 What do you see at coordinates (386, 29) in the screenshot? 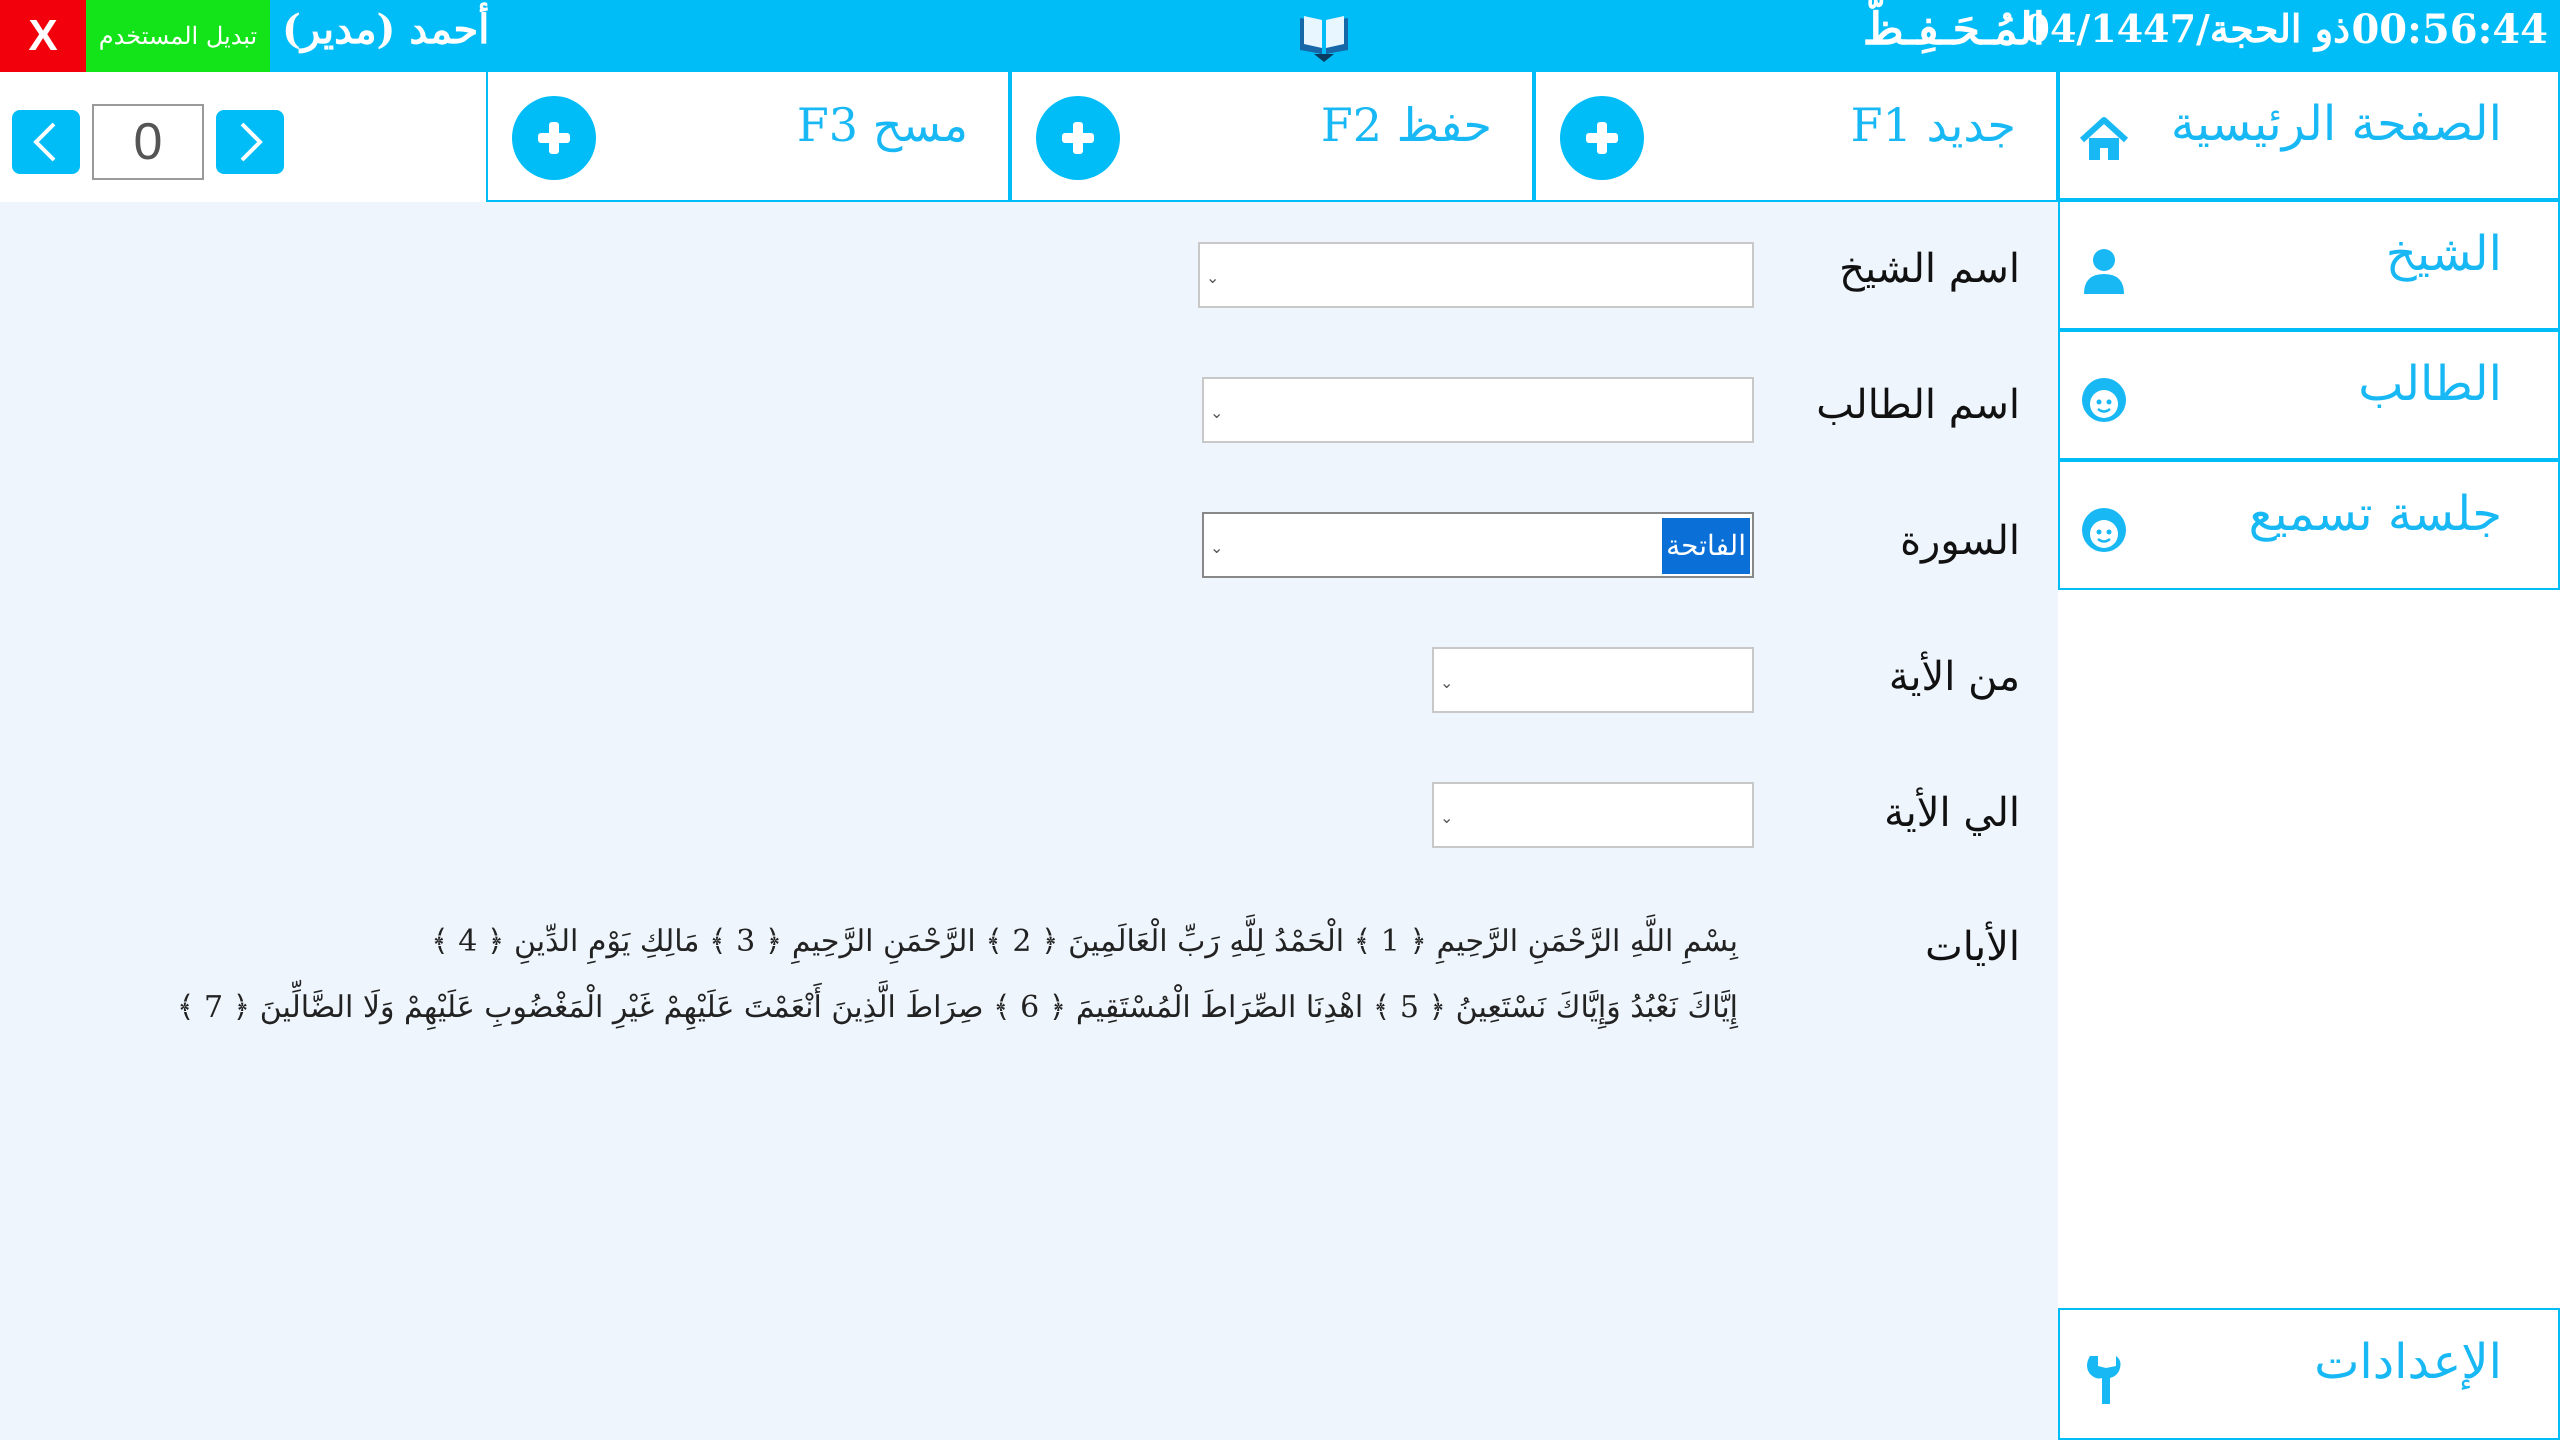
I see `current-user: أحمد (مدير)` at bounding box center [386, 29].